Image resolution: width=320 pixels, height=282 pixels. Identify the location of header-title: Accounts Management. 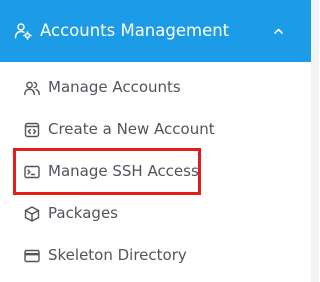
(135, 30).